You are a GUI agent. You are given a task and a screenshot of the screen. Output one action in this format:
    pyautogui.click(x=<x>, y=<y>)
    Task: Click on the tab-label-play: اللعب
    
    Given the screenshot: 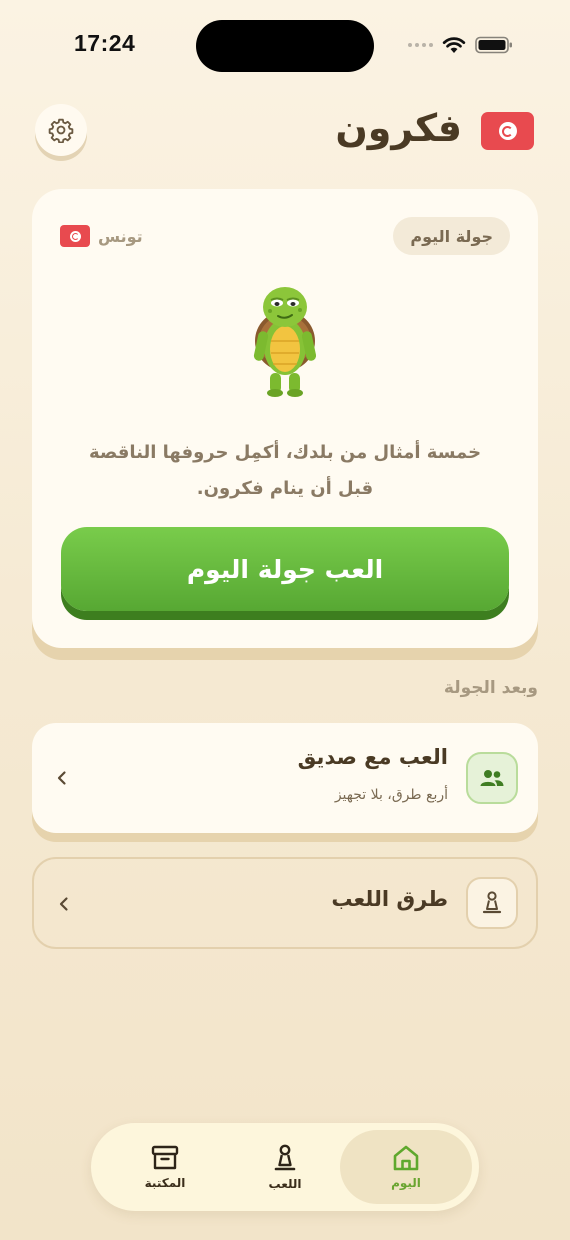 What is the action you would take?
    pyautogui.click(x=285, y=1184)
    